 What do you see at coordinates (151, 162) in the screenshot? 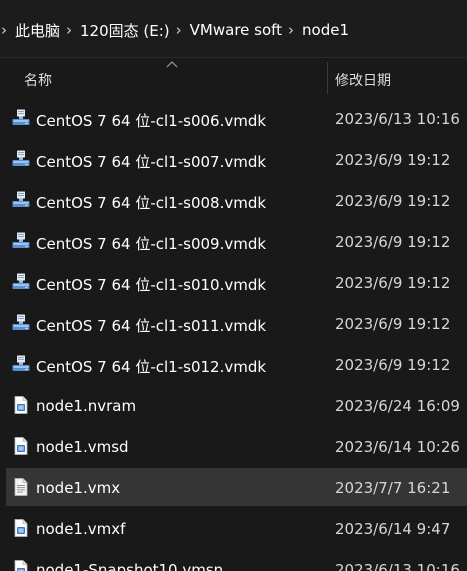
I see `file-name: CentOS 7 64 位-cl1-s007.vmdk` at bounding box center [151, 162].